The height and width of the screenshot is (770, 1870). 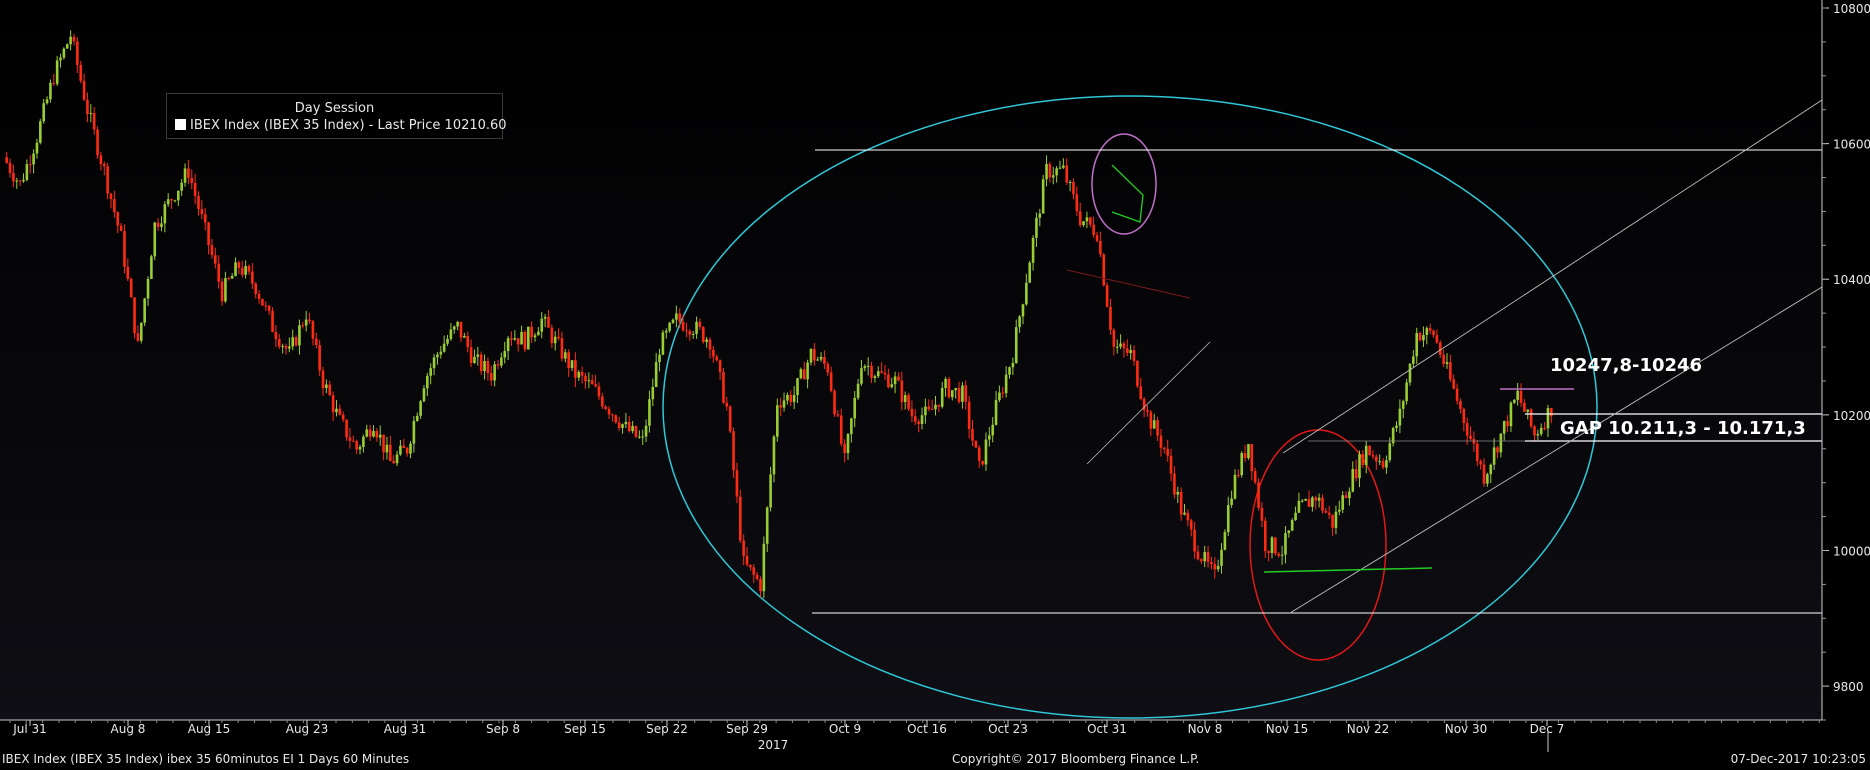 I want to click on x-tick-label: Aug 8, so click(x=128, y=729).